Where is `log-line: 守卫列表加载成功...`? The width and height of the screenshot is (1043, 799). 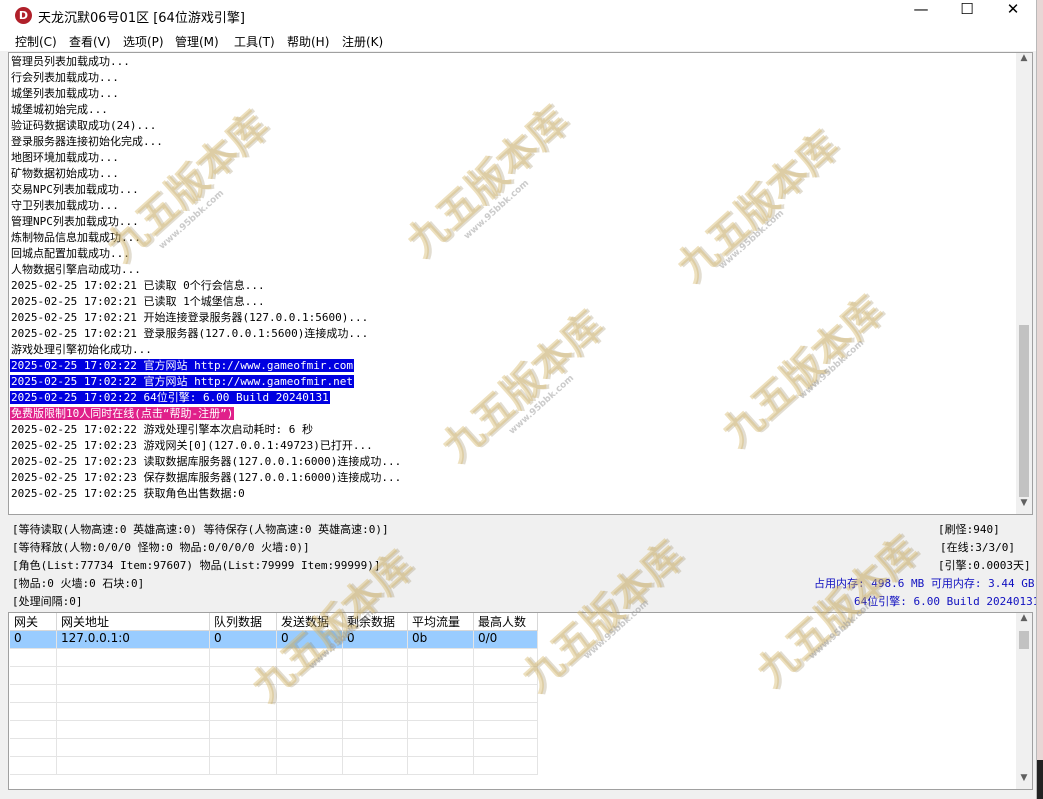 log-line: 守卫列表加载成功... is located at coordinates (512, 205).